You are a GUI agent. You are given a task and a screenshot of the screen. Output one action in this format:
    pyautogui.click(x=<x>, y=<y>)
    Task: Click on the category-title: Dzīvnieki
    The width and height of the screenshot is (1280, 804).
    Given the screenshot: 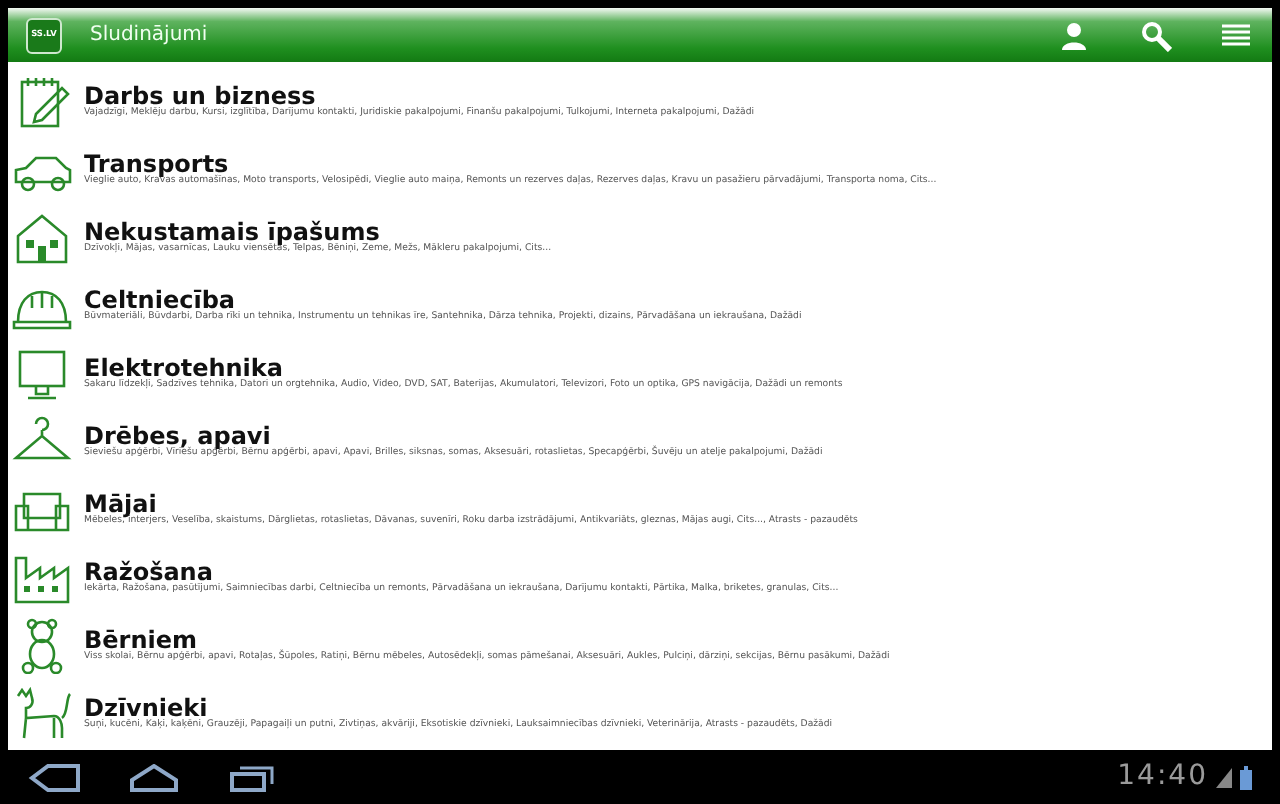 What is the action you would take?
    pyautogui.click(x=458, y=708)
    